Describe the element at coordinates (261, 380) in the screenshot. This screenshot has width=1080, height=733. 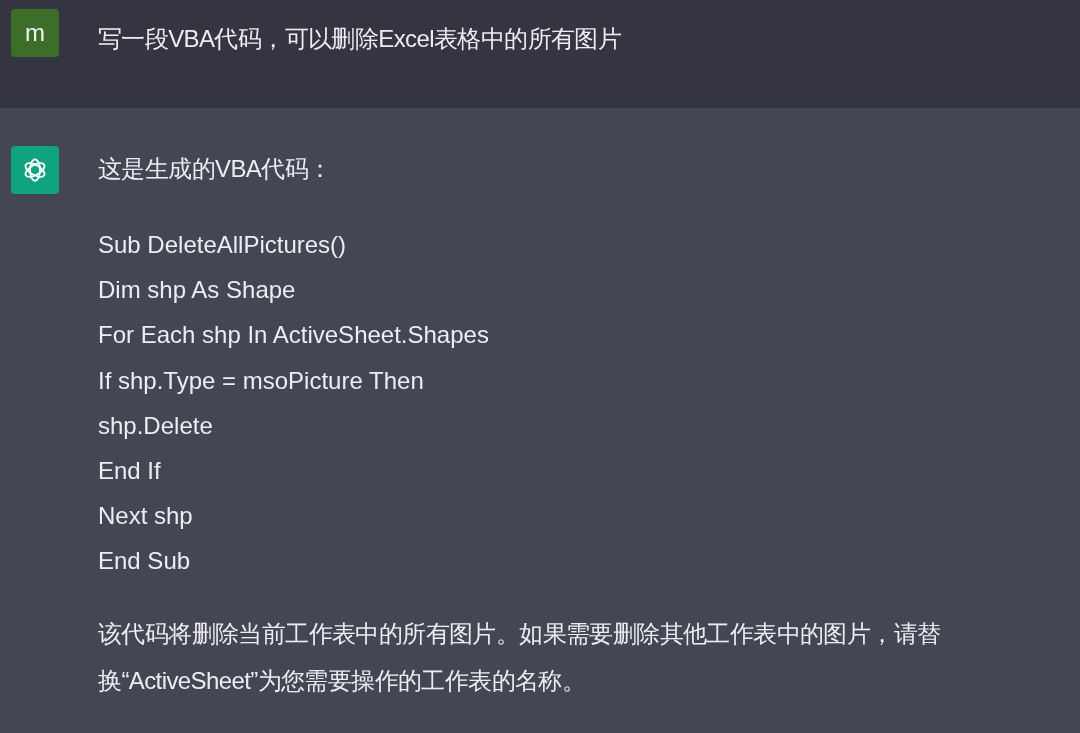
I see `code-line: If shp.Type = msoPicture Then` at that location.